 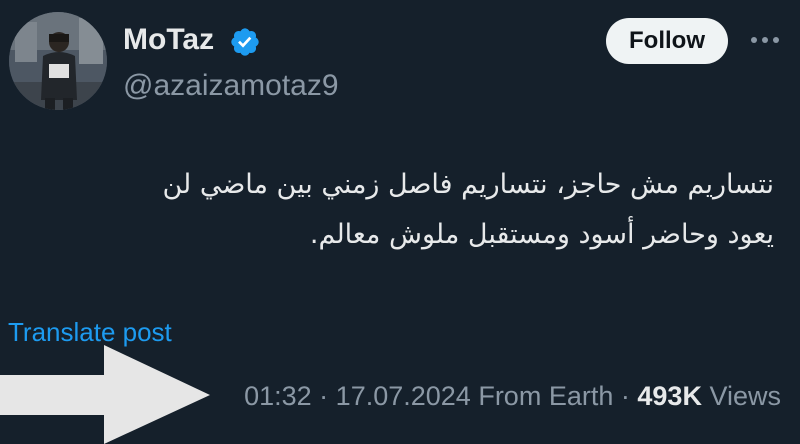 What do you see at coordinates (90, 332) in the screenshot?
I see `translate-post-link: Translate post` at bounding box center [90, 332].